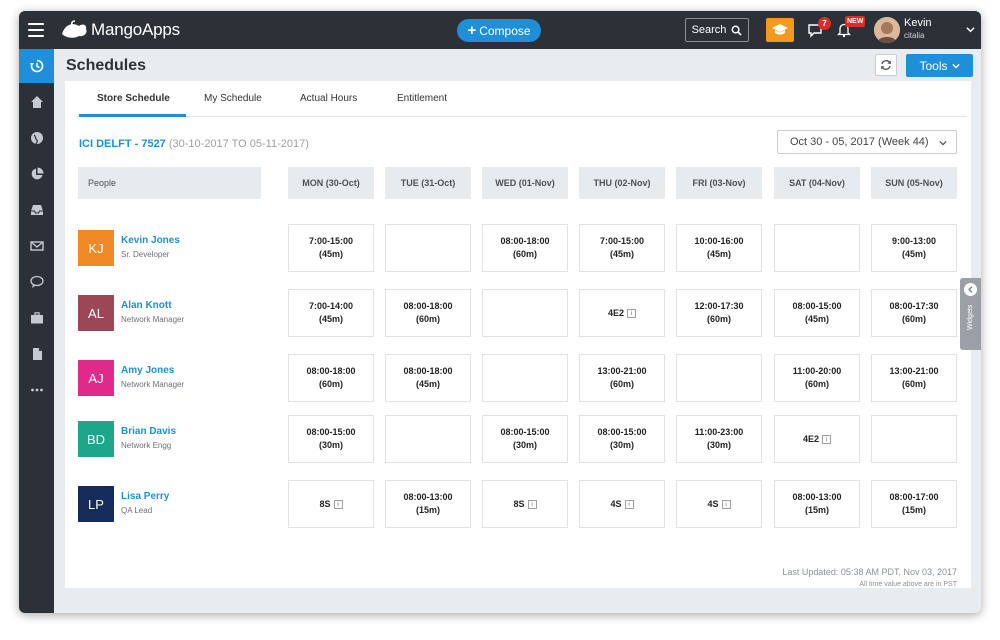 The image size is (1000, 640). What do you see at coordinates (96, 504) in the screenshot?
I see `avatar: LP` at bounding box center [96, 504].